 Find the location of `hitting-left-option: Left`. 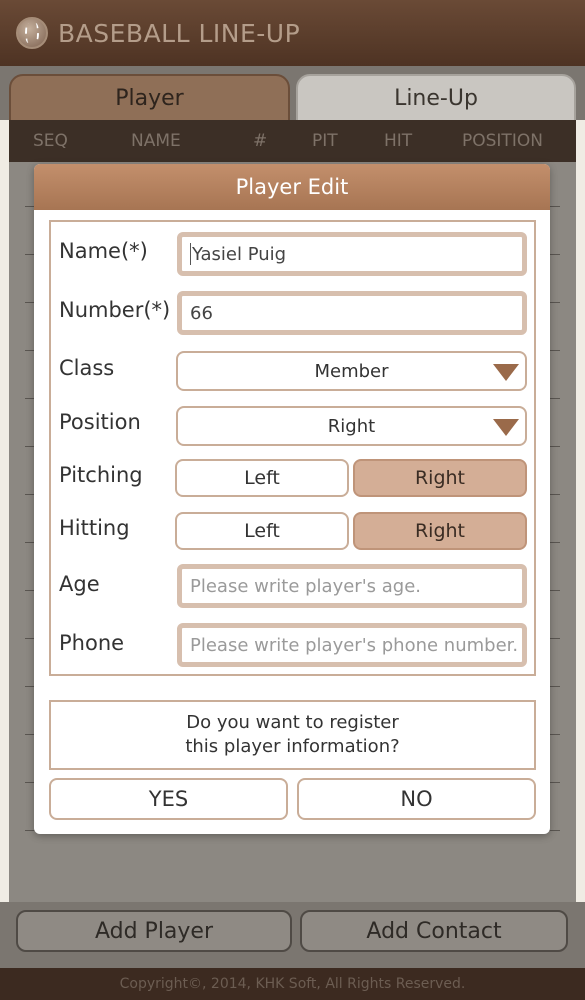

hitting-left-option: Left is located at coordinates (262, 531).